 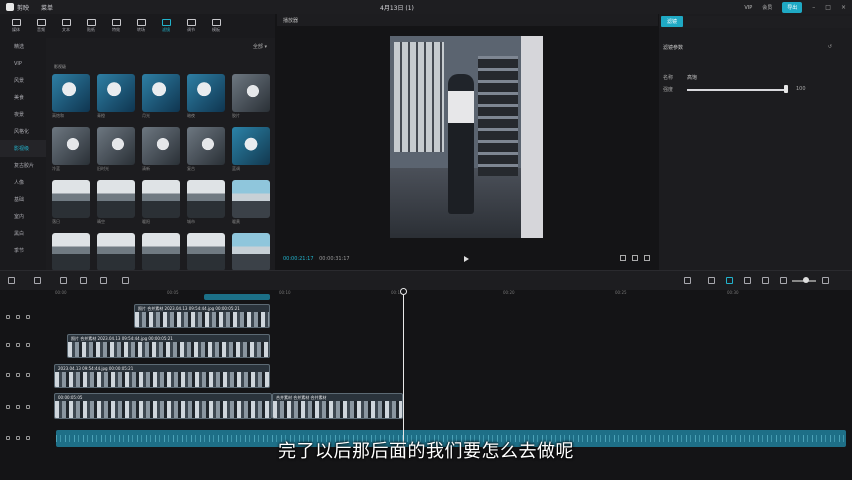 What do you see at coordinates (825, 280) in the screenshot?
I see `zoom-in-icon` at bounding box center [825, 280].